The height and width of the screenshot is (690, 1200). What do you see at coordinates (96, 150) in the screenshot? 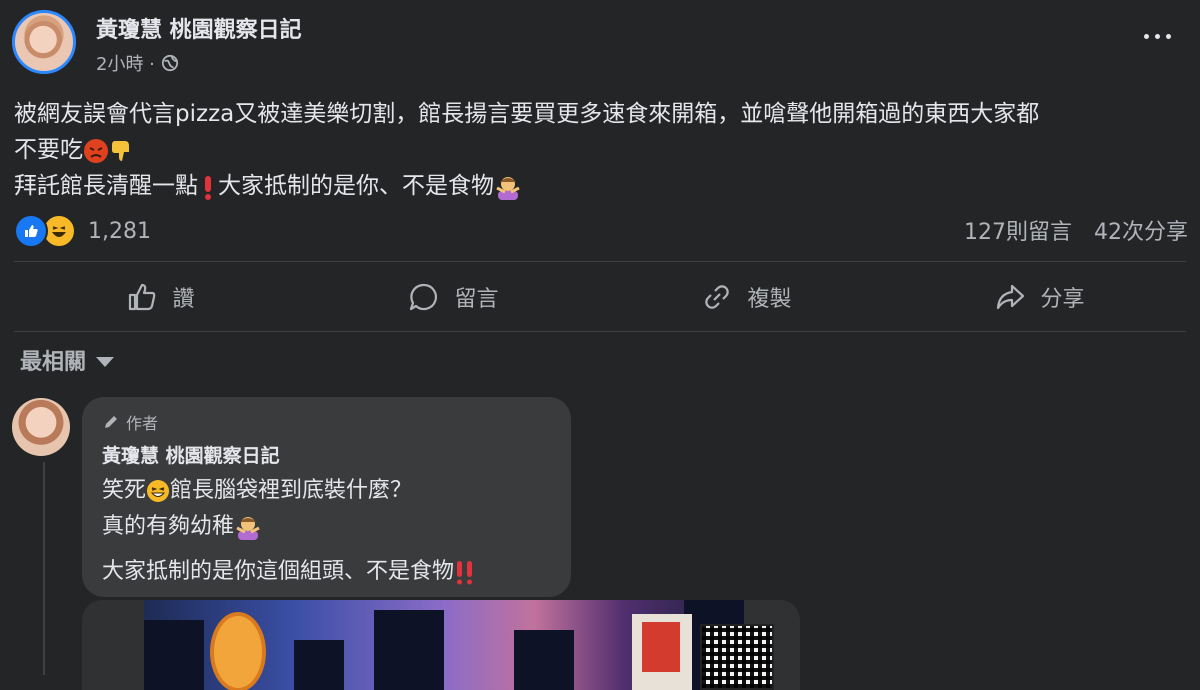
I see `angry-face-icon` at bounding box center [96, 150].